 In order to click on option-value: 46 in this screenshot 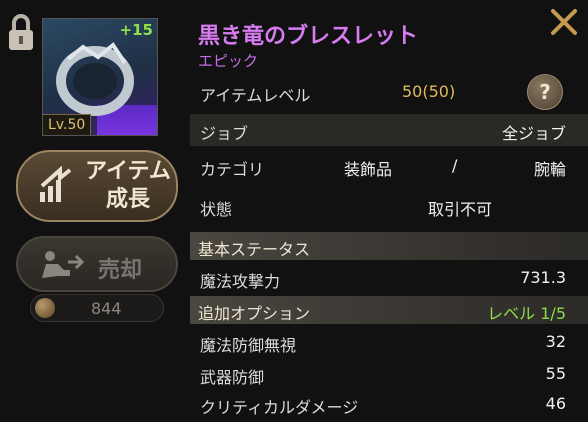, I will do `click(555, 403)`.